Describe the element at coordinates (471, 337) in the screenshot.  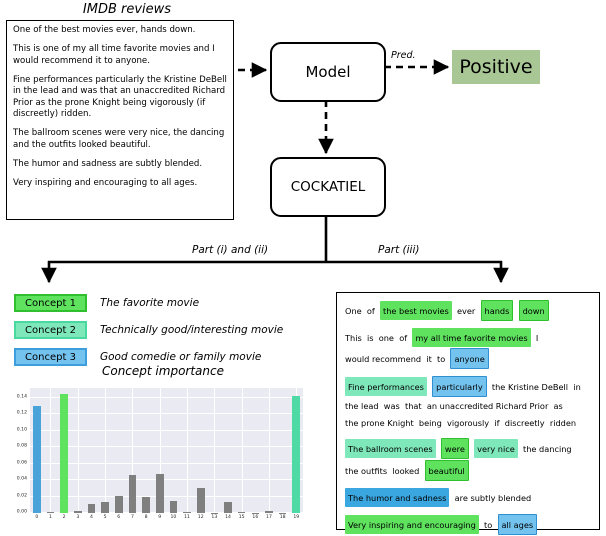
I see `highlighted-token: my all time favorite movies` at that location.